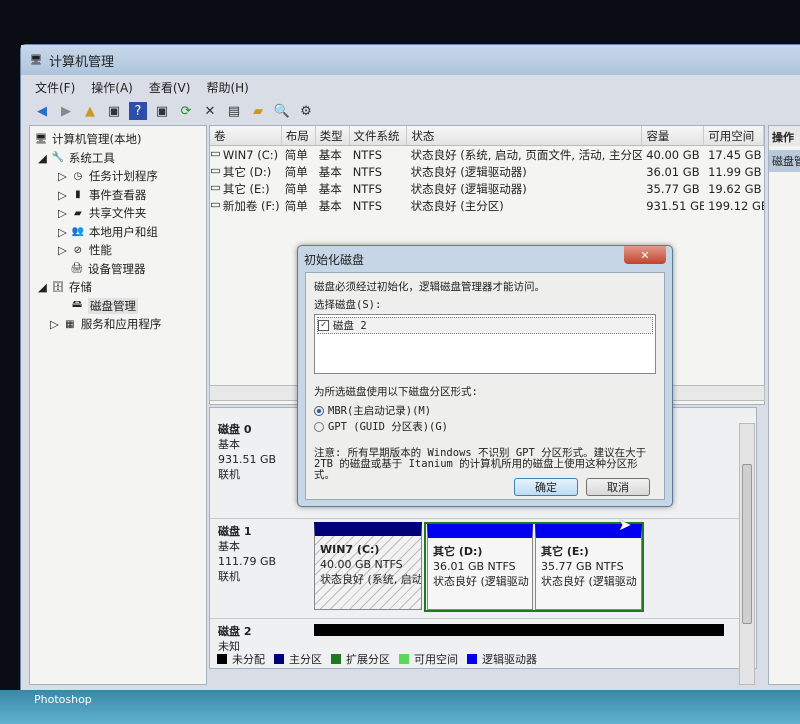 The height and width of the screenshot is (724, 800). Describe the element at coordinates (735, 154) in the screenshot. I see `volume-cell: 17.45 GB` at that location.